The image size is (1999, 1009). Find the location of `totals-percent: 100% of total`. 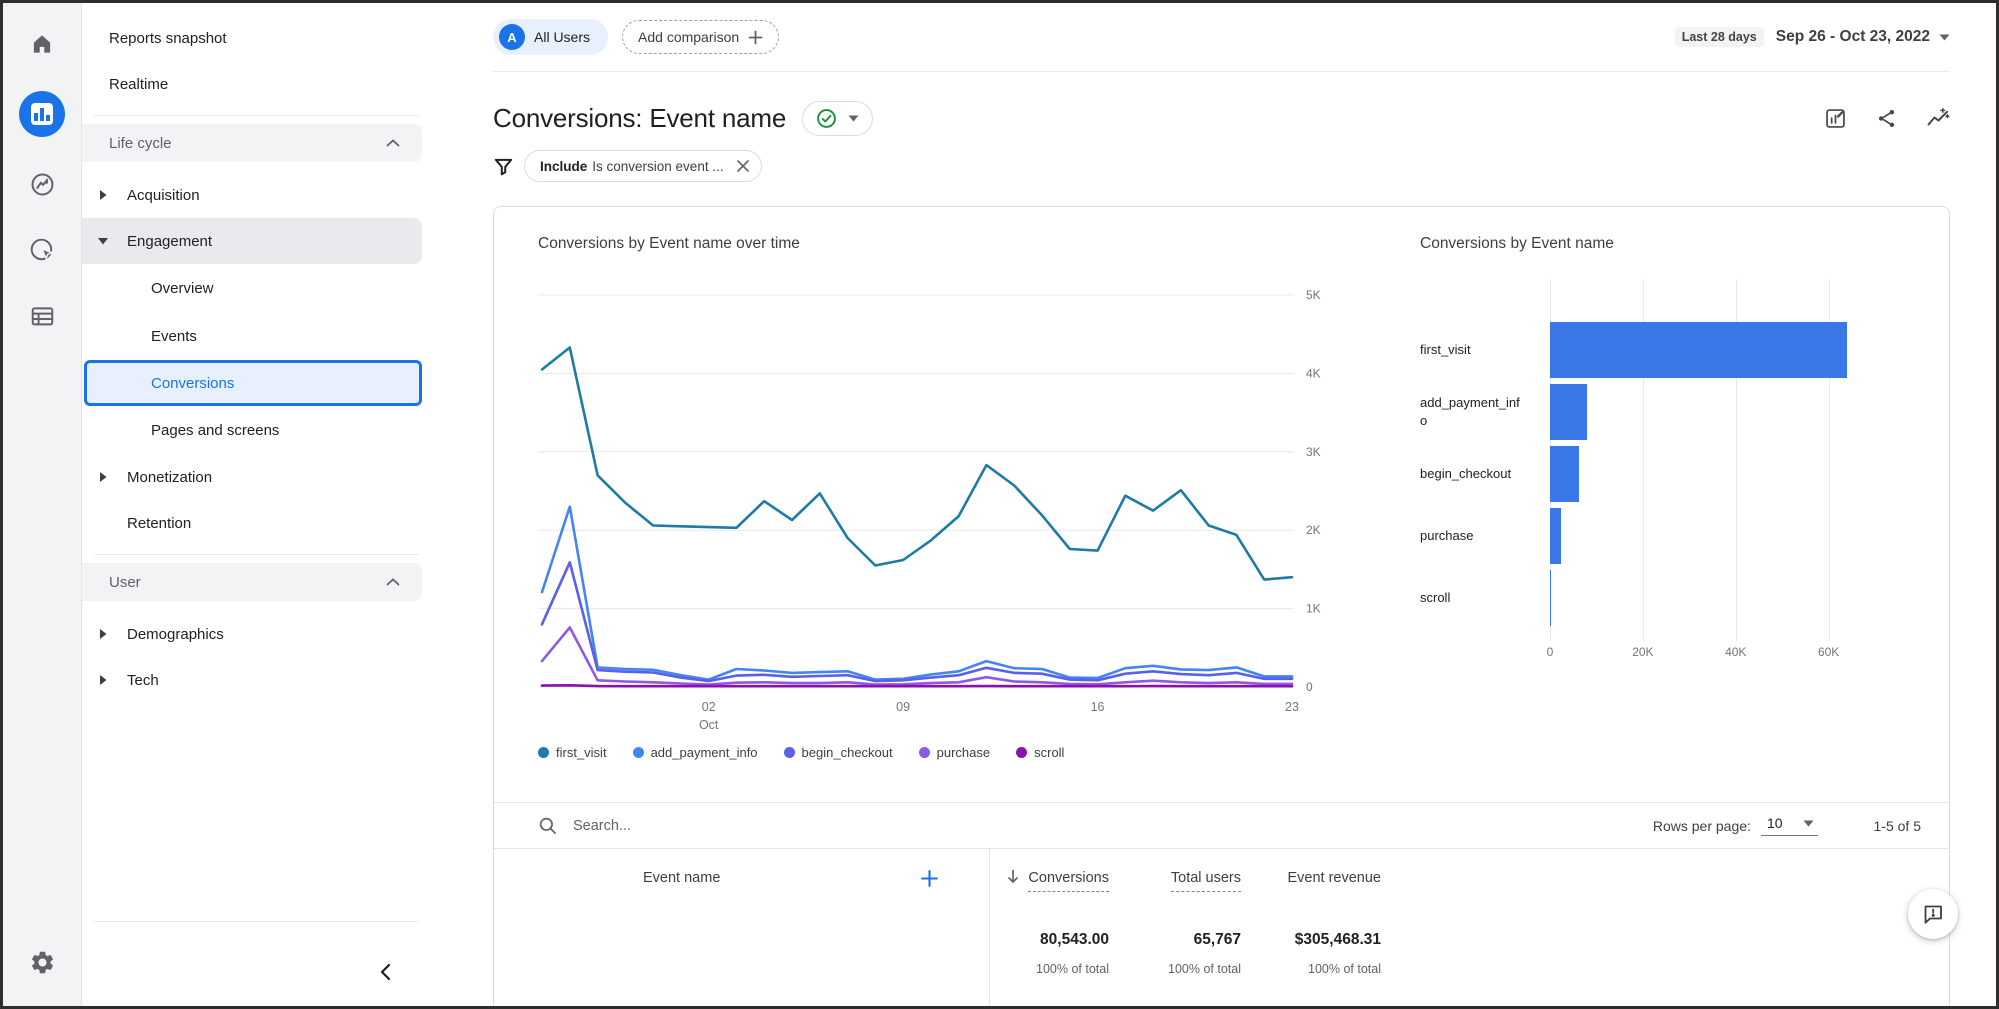

totals-percent: 100% of total is located at coordinates (1344, 969).